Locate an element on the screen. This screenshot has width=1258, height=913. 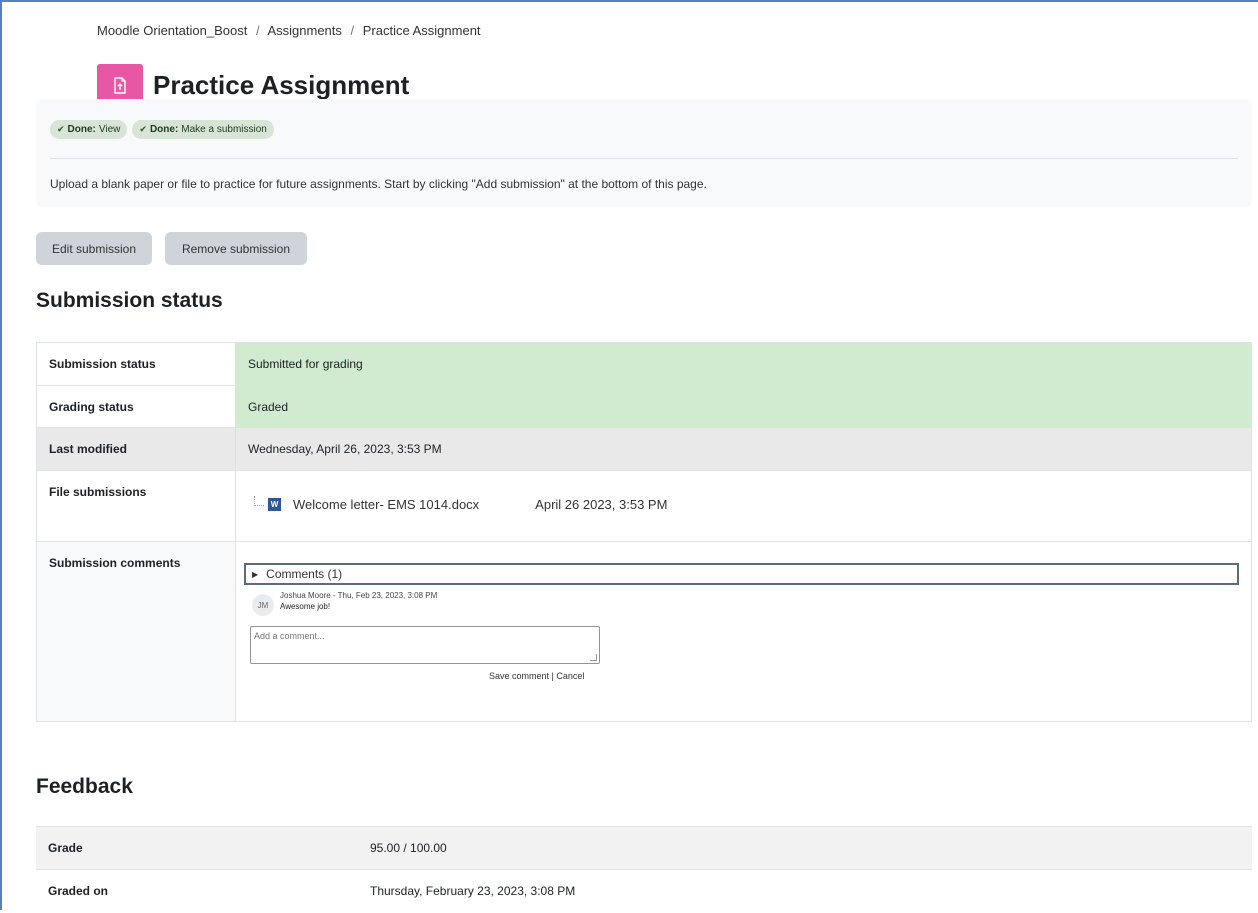
row-label: File submissions is located at coordinates (136, 506).